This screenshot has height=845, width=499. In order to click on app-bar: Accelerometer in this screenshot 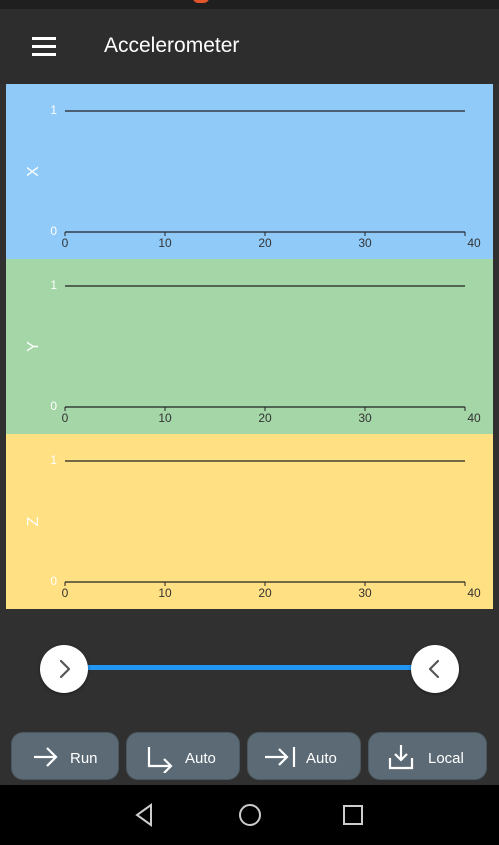, I will do `click(249, 46)`.